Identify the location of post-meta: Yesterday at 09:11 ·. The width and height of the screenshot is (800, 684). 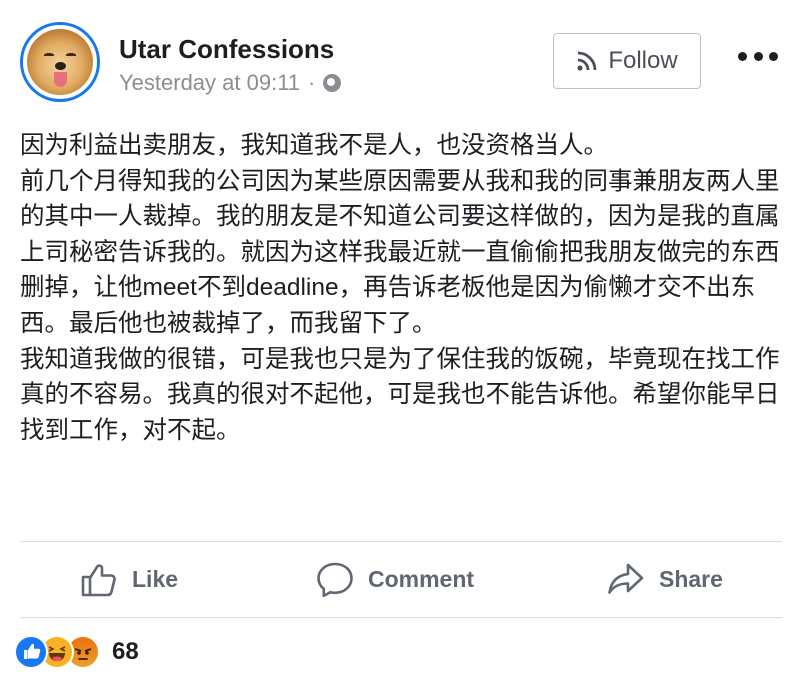
(230, 83).